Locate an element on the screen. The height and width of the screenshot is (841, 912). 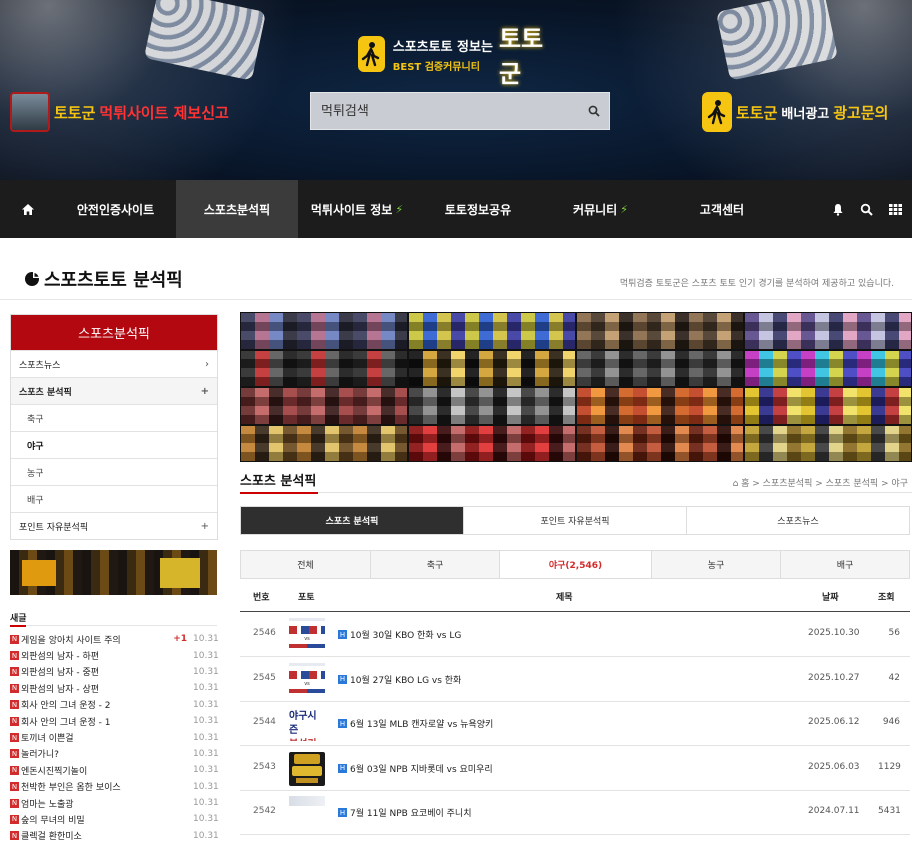
table-row: 2546 vs H 10월 30일 KBO 한화 vs LG 2025.10.30 56 is located at coordinates (575, 634).